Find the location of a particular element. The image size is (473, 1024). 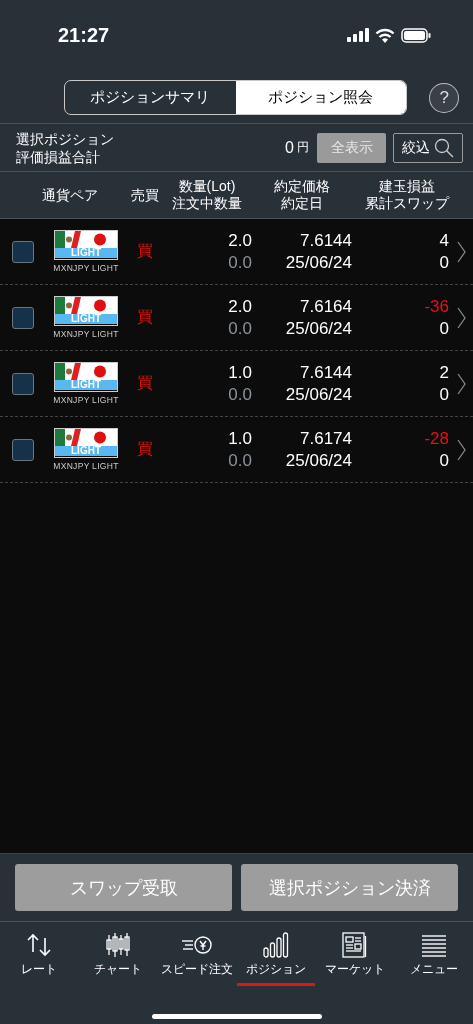

search-icon is located at coordinates (444, 147).